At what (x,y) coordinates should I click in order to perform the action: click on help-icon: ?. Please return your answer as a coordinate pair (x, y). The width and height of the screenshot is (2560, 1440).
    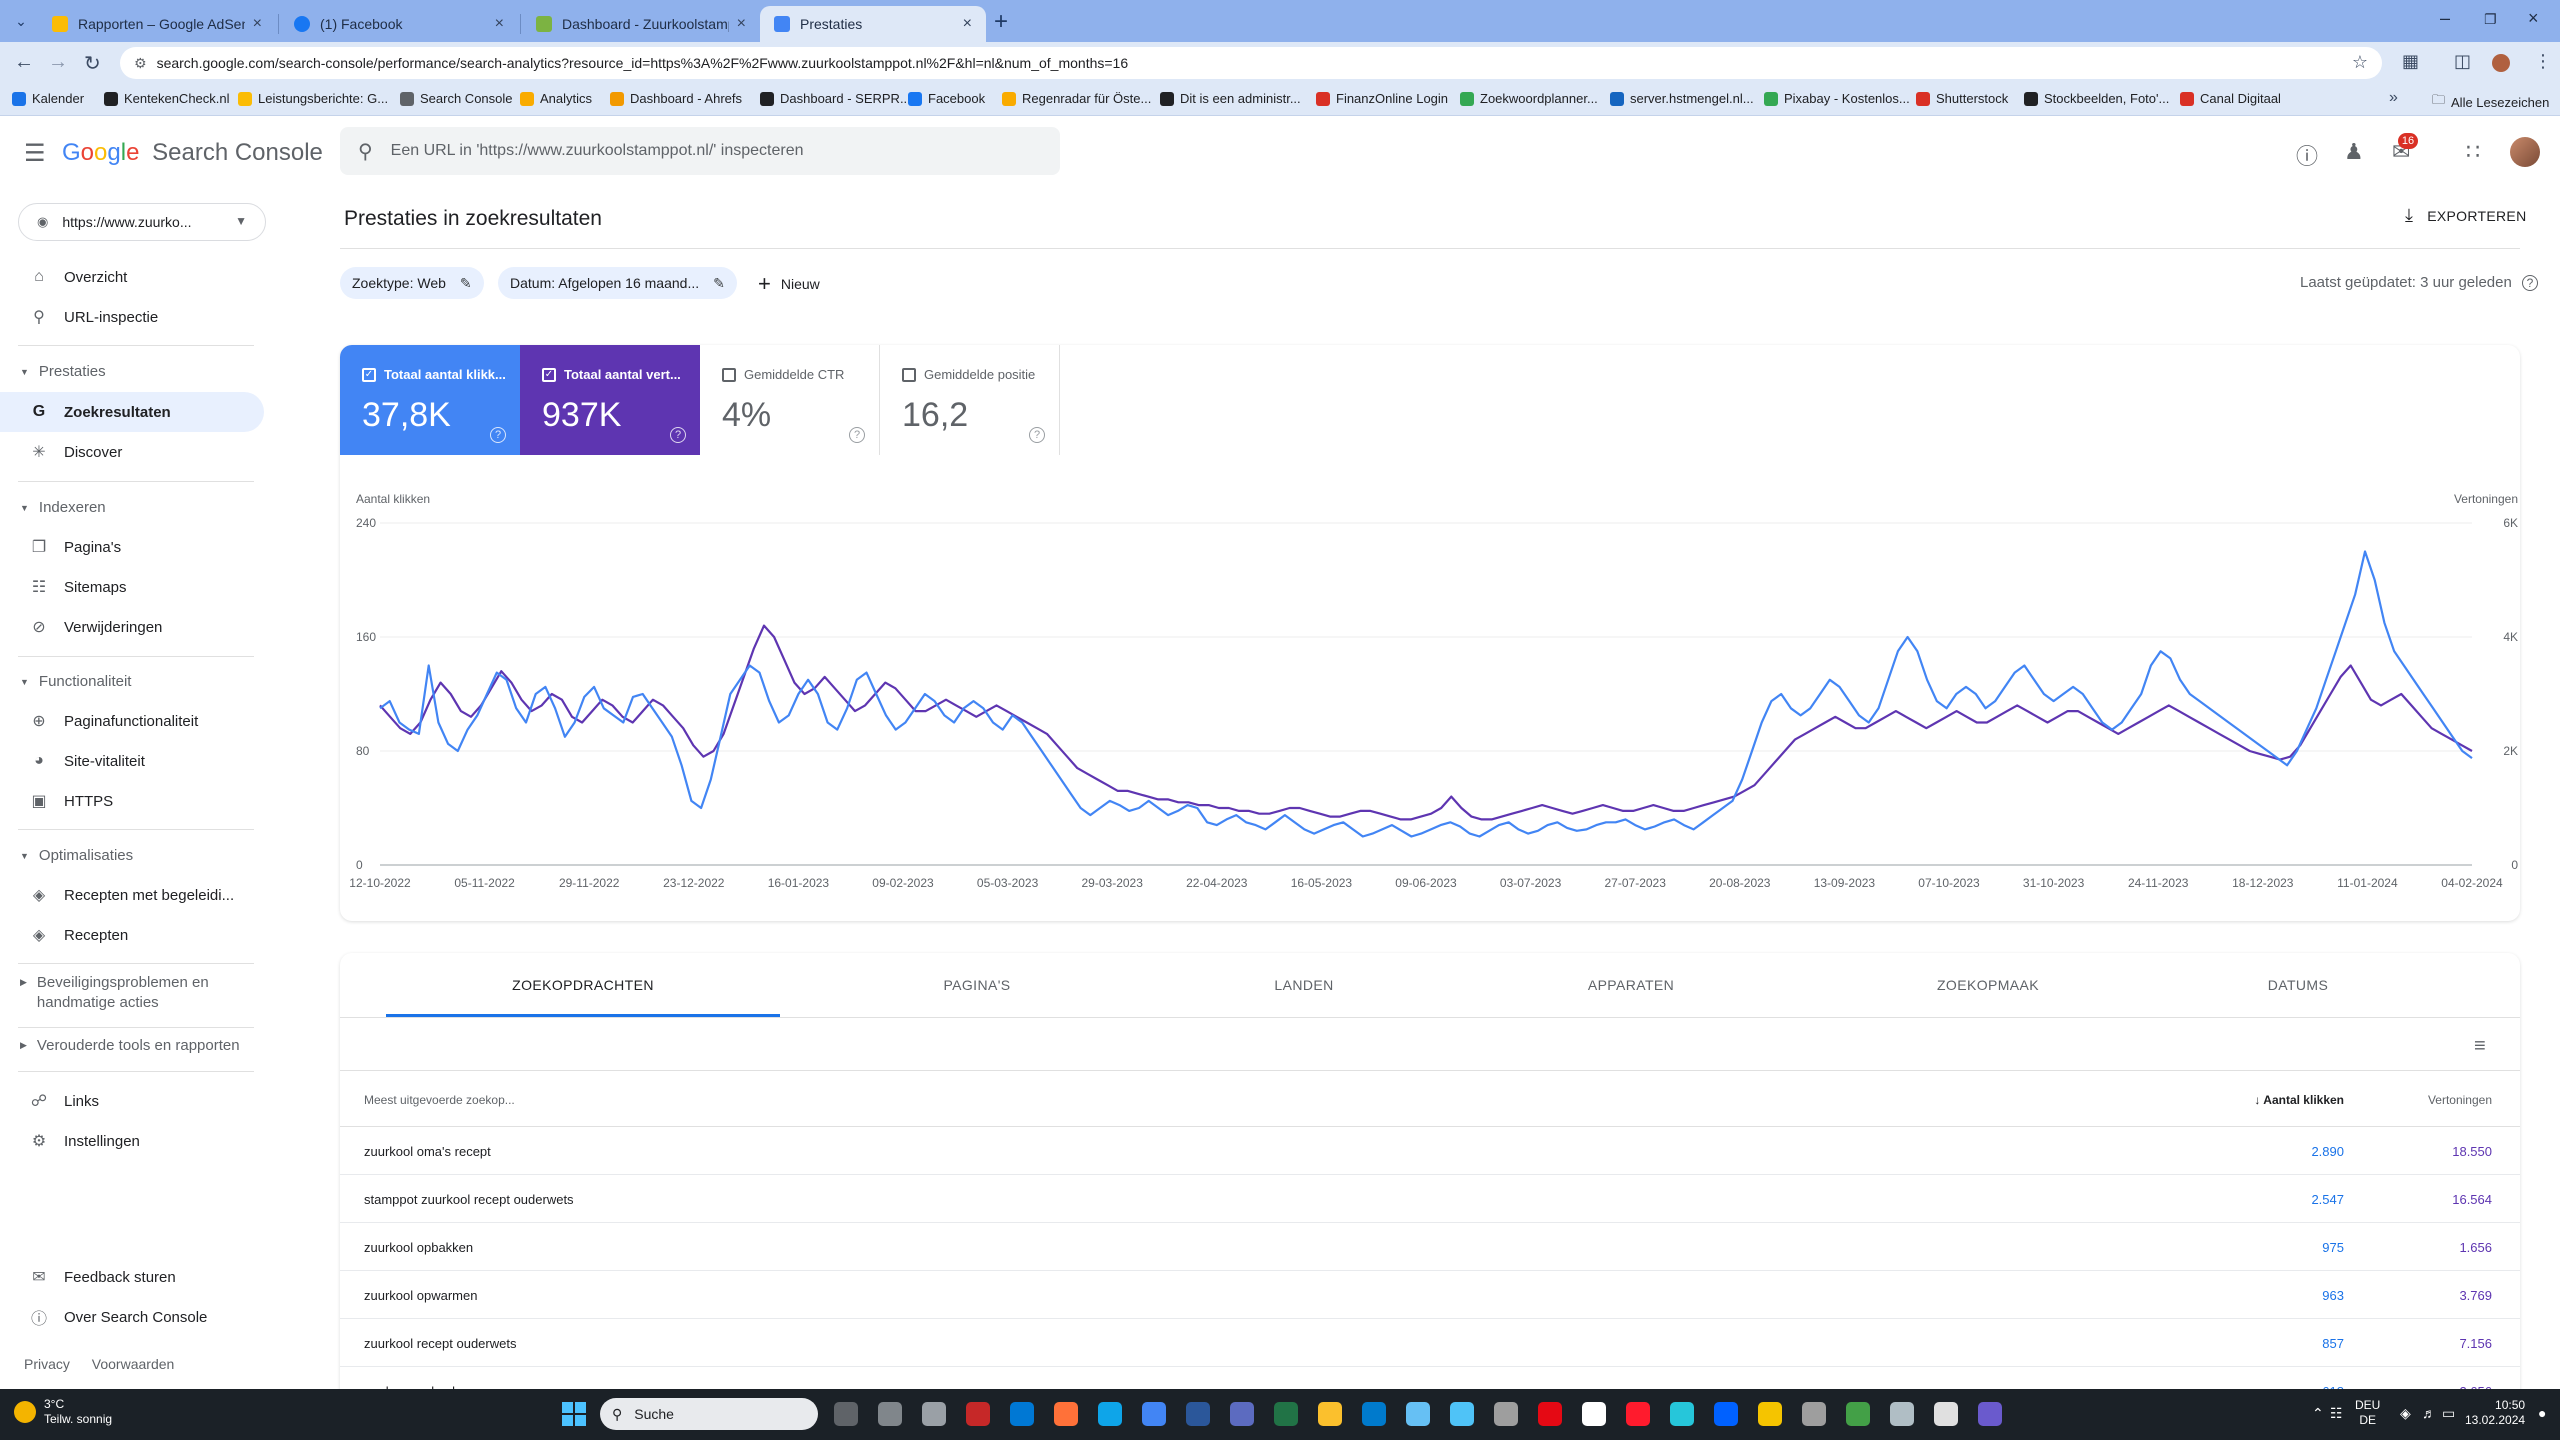
    Looking at the image, I should click on (1037, 435).